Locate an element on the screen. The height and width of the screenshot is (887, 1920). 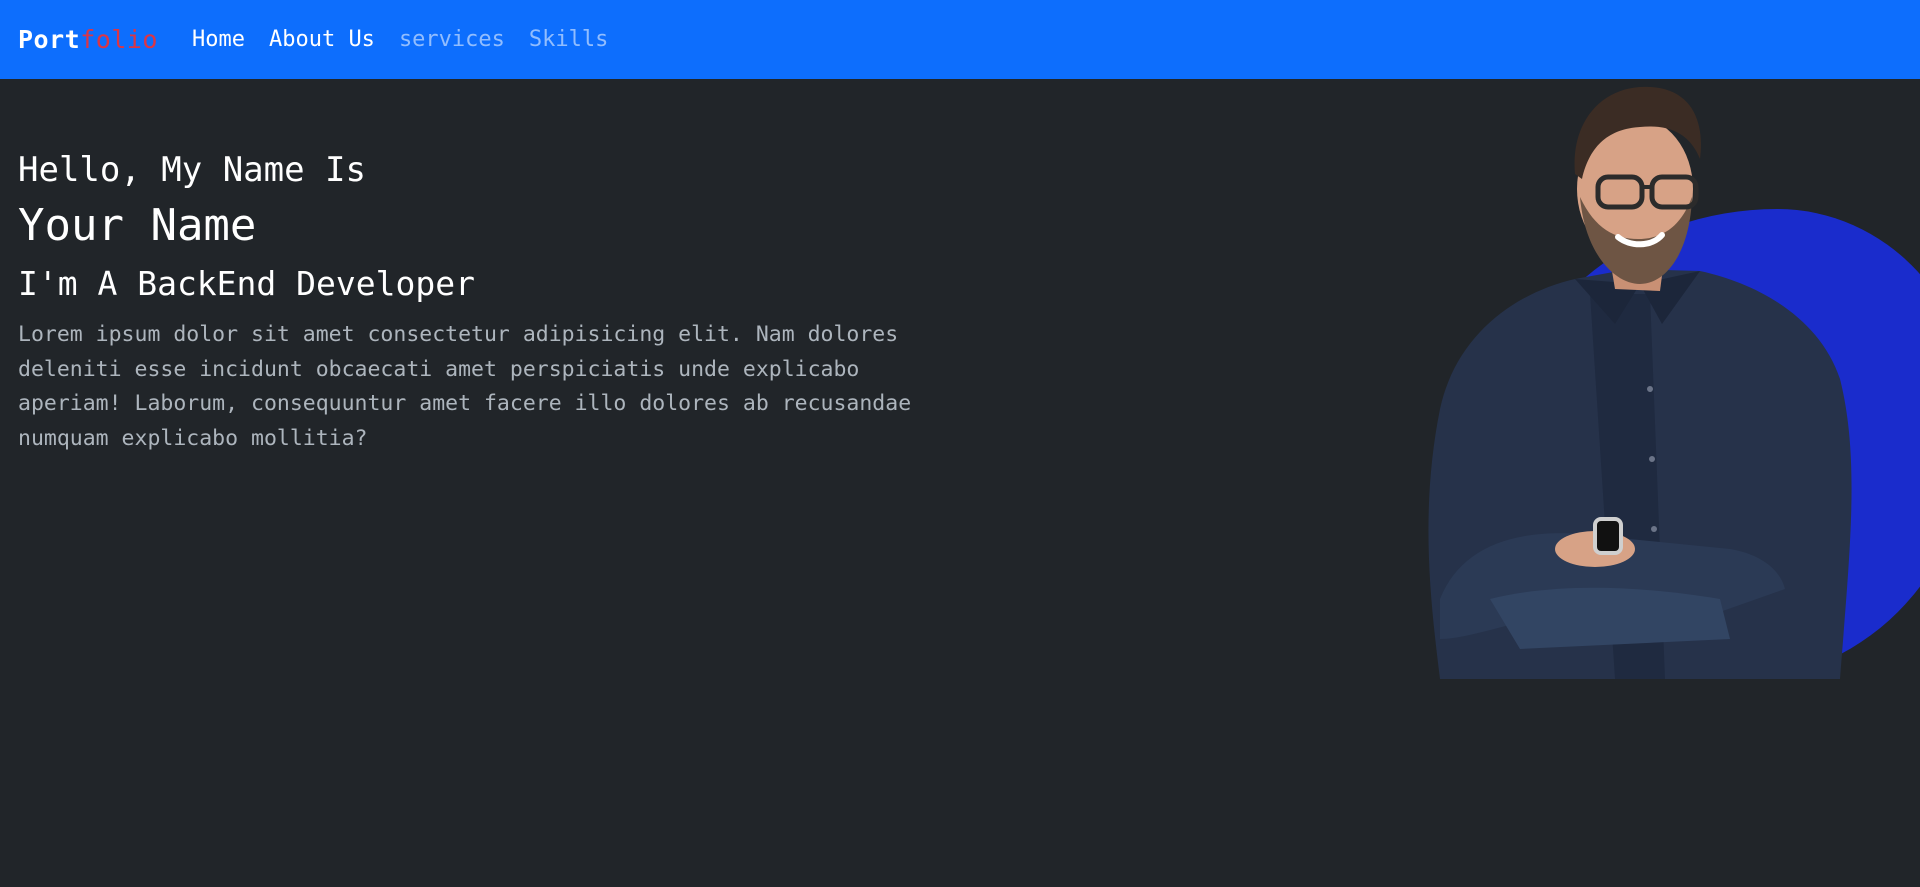
nav-link-home: Home is located at coordinates (218, 39).